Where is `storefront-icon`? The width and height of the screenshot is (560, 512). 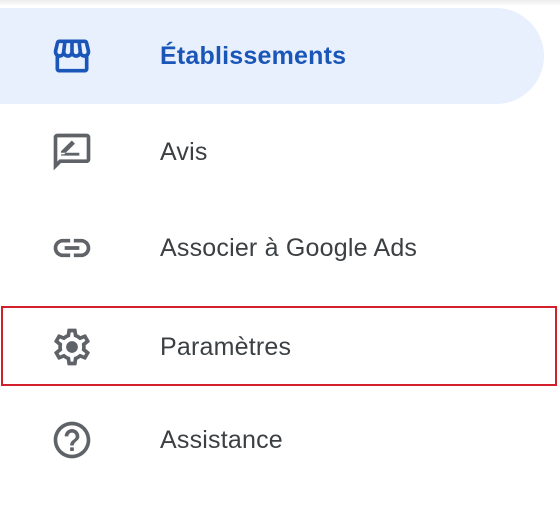
storefront-icon is located at coordinates (72, 56).